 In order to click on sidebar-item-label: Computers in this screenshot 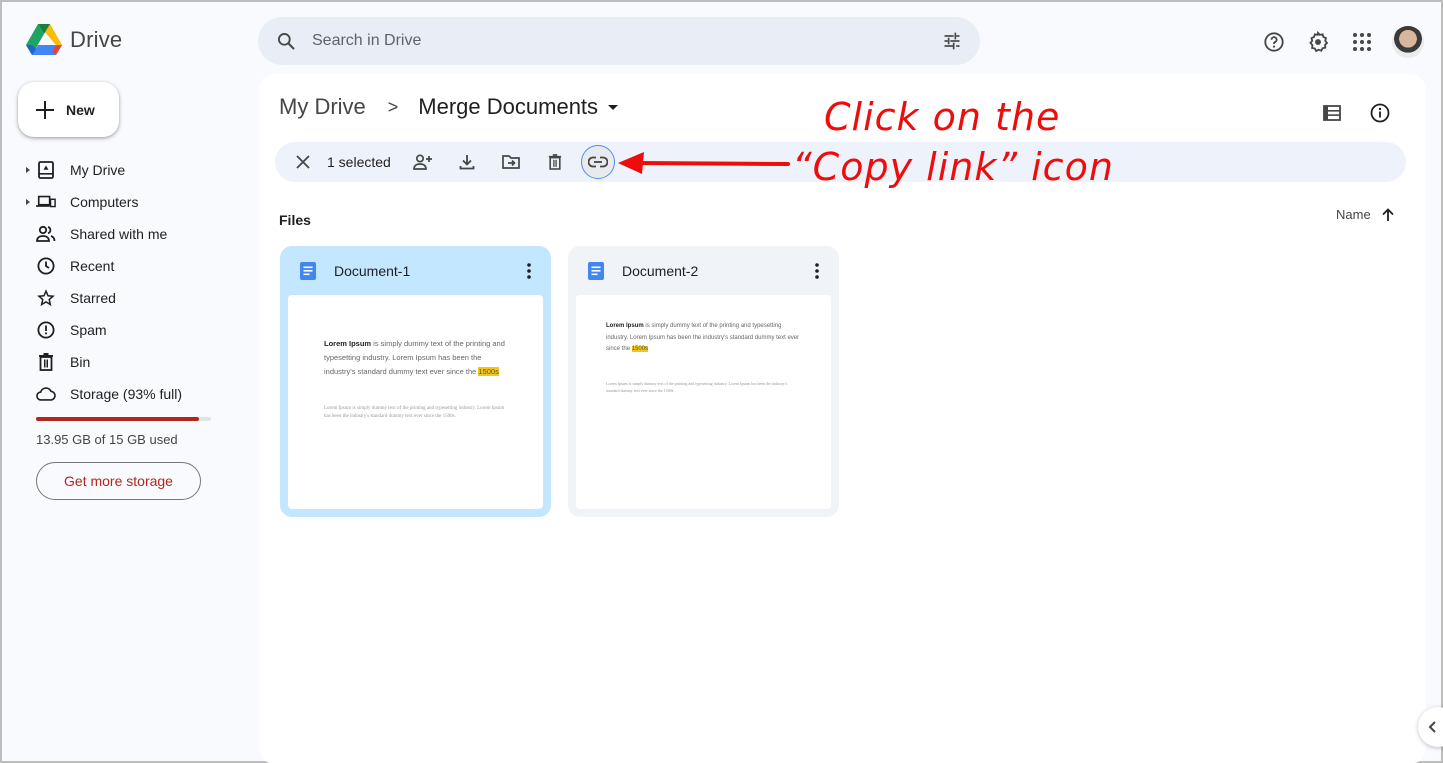, I will do `click(104, 202)`.